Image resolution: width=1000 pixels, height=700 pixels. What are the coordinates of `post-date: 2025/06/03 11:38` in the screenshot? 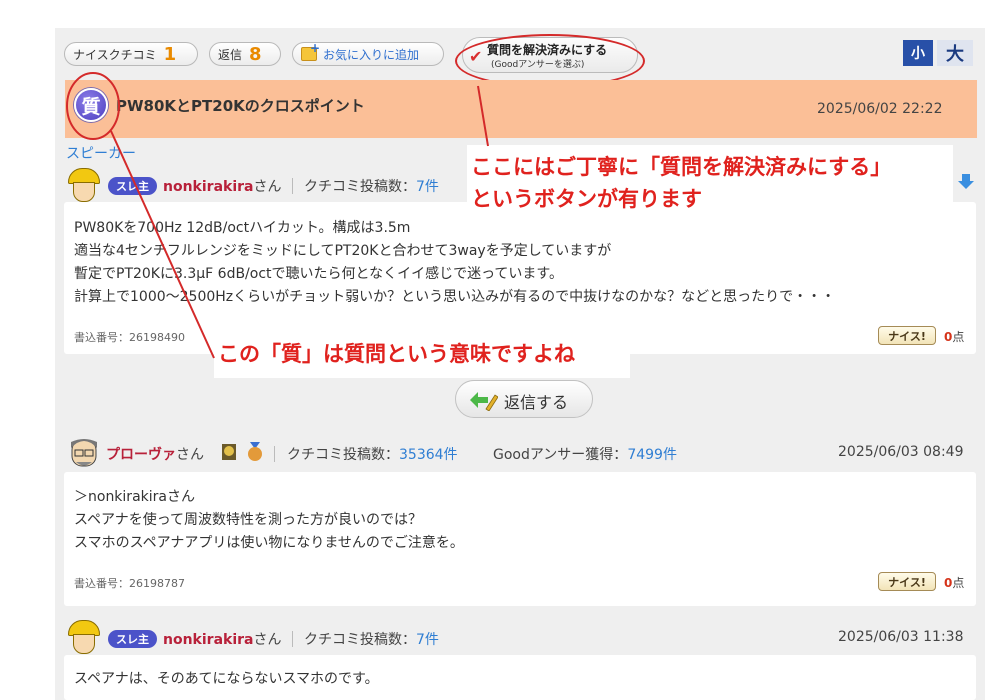 It's located at (901, 637).